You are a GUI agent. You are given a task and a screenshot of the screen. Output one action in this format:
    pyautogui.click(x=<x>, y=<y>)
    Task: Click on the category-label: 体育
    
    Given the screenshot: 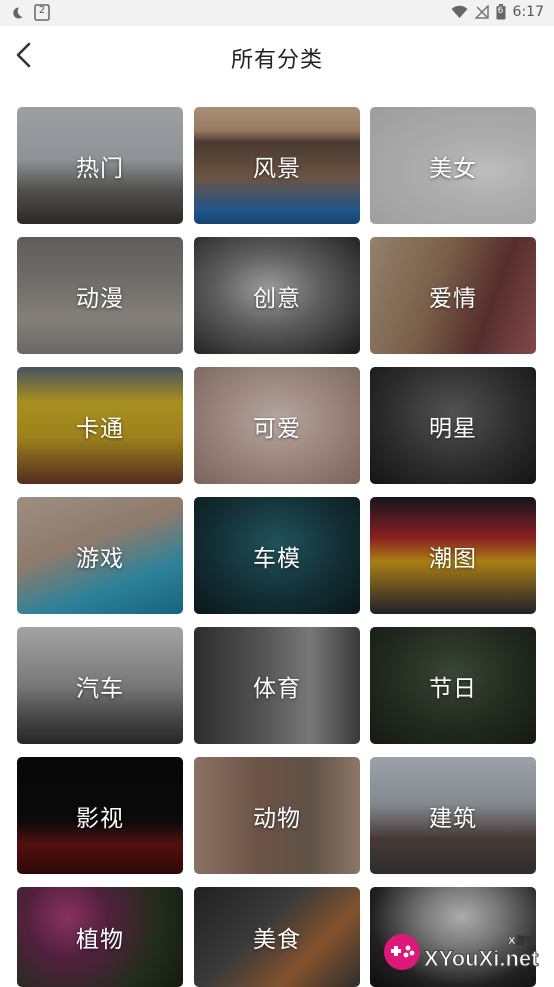 What is the action you would take?
    pyautogui.click(x=277, y=688)
    